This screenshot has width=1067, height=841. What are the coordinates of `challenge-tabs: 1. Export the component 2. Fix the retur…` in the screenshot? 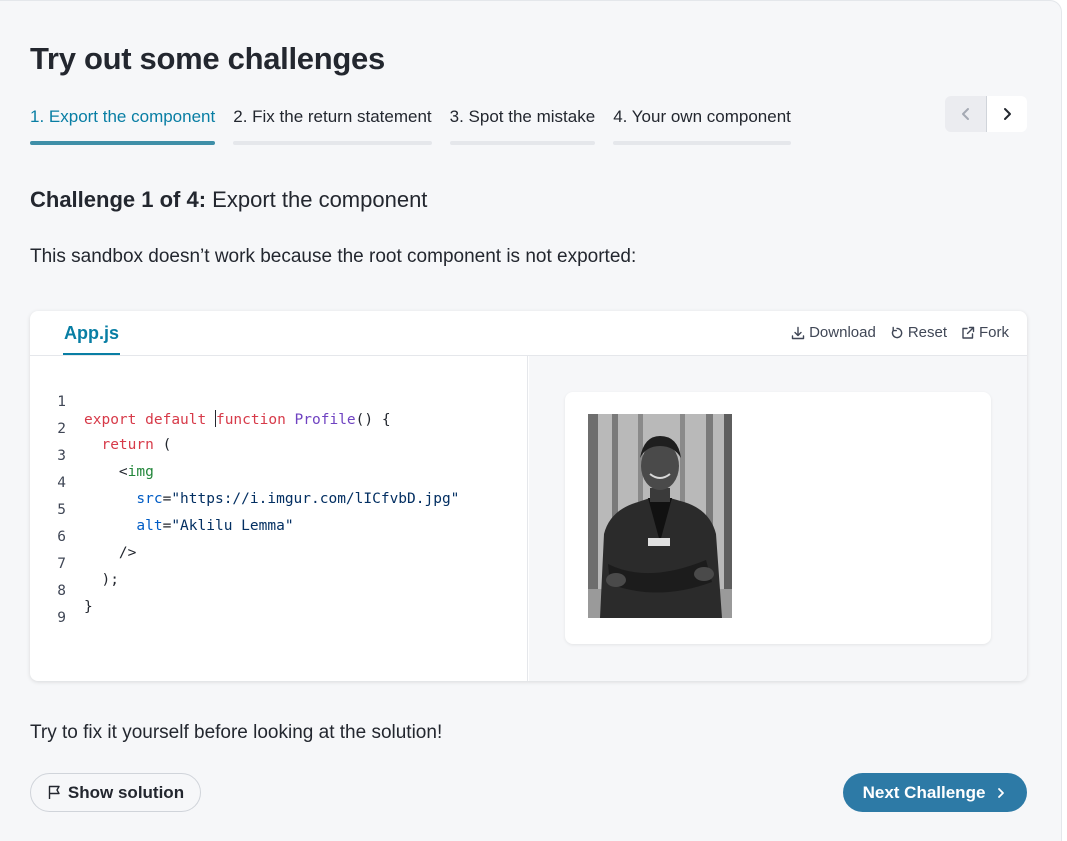 It's located at (410, 126).